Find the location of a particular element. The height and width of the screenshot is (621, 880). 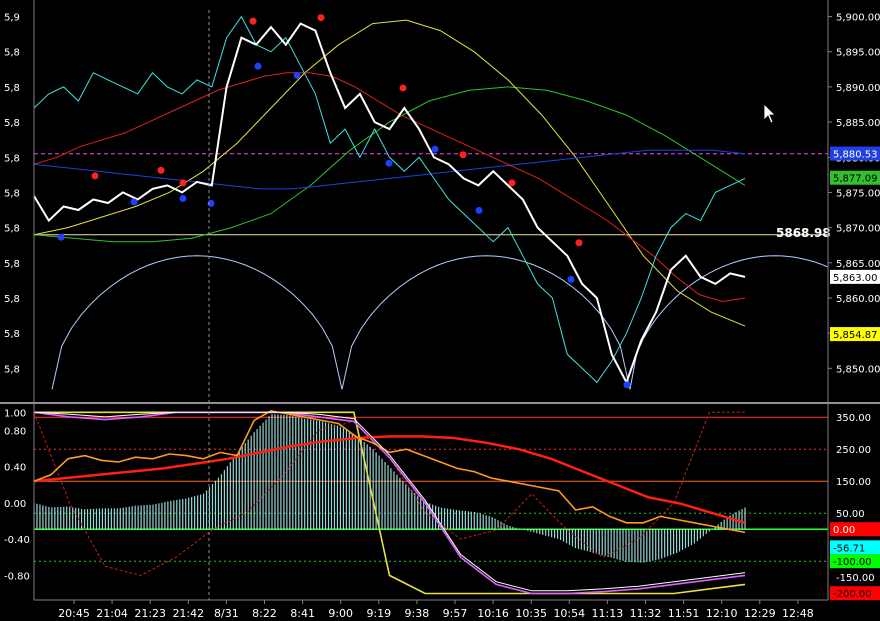

time-tick: 9:00 is located at coordinates (340, 613).